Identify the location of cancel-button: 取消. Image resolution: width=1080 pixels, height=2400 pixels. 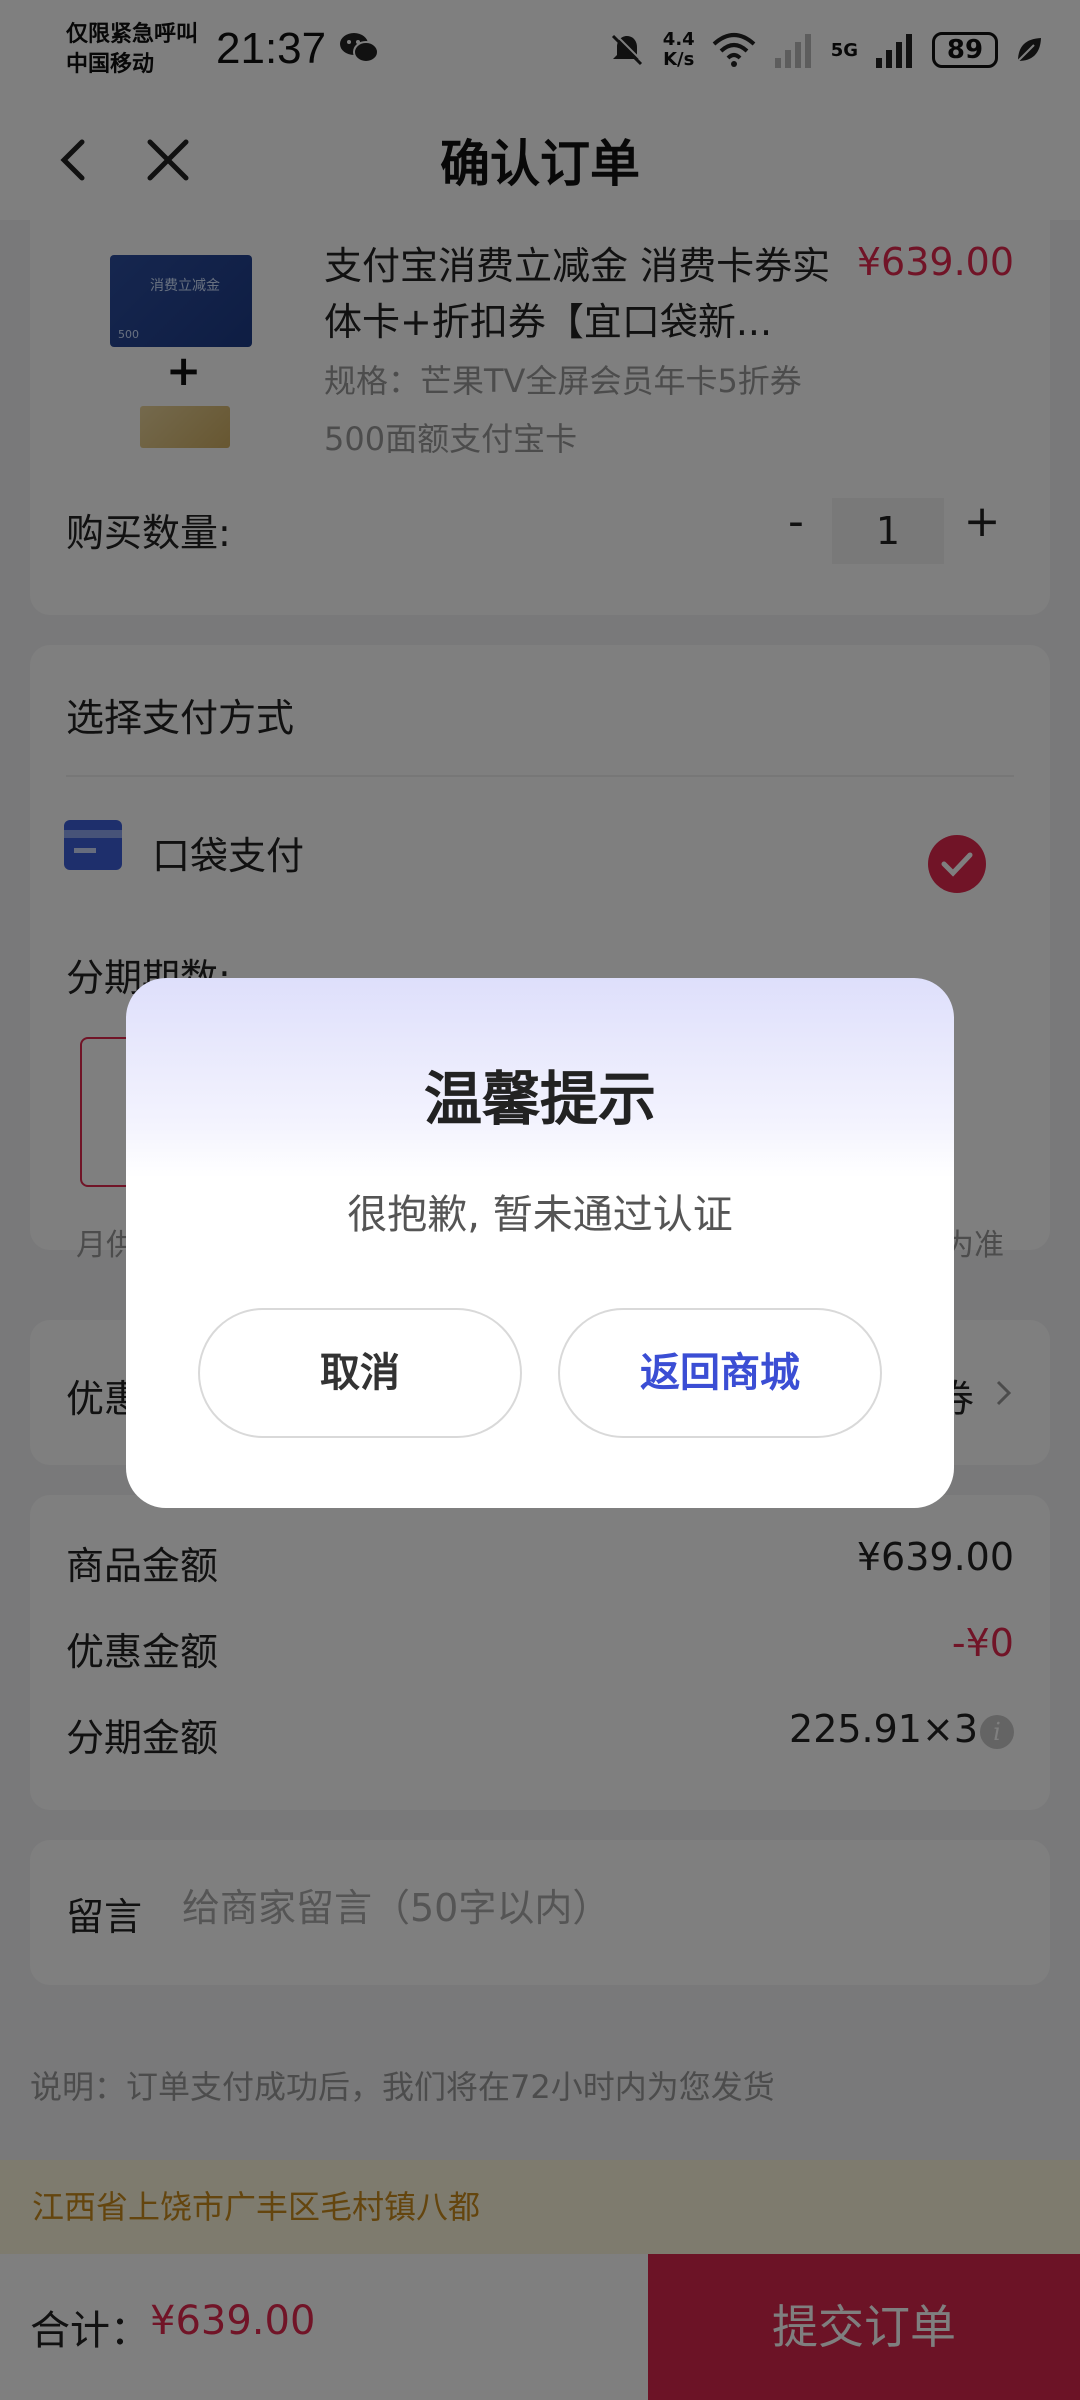
(360, 1373).